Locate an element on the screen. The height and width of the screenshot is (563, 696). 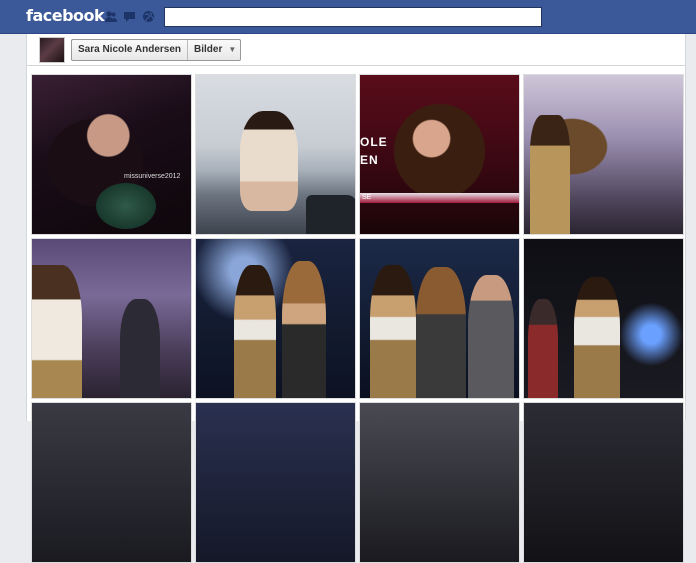
breadcrumb-owner-link: Sara Nicole Andersen is located at coordinates (129, 50).